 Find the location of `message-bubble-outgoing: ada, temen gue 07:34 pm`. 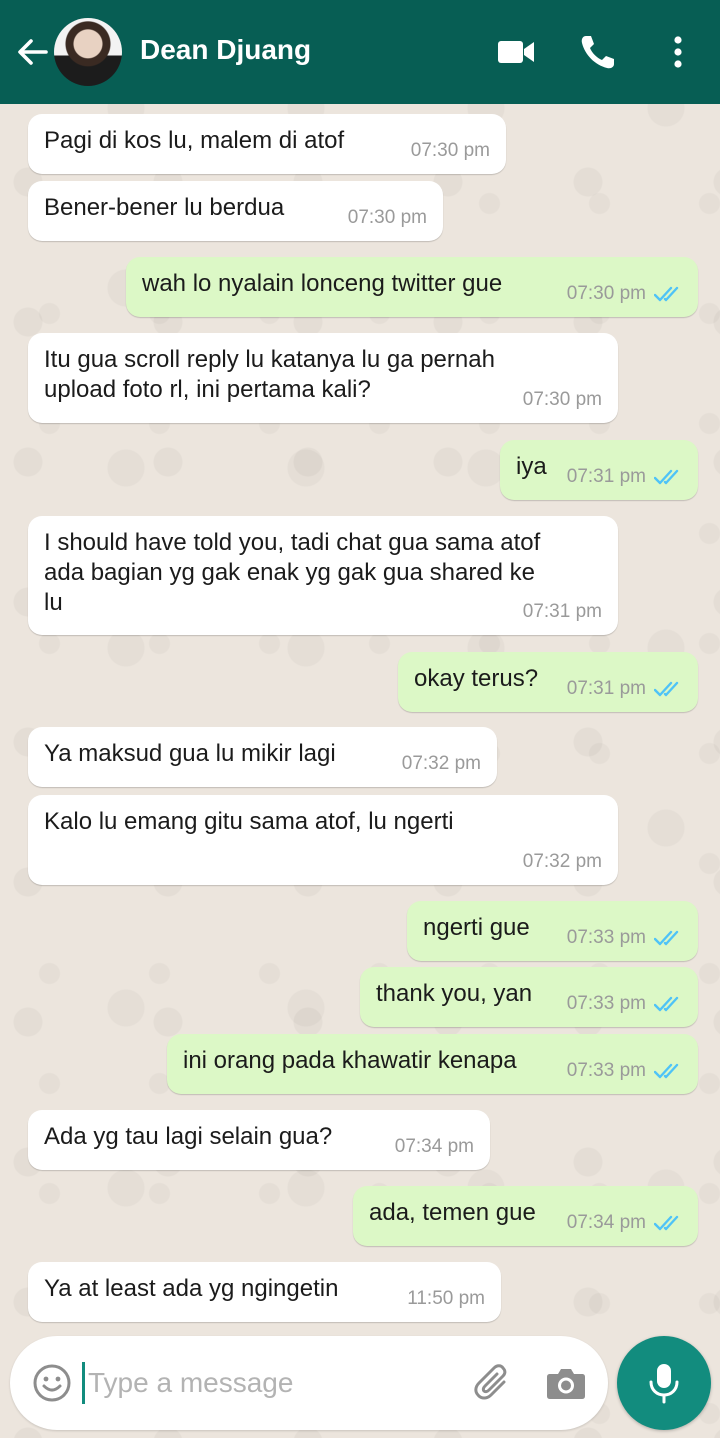

message-bubble-outgoing: ada, temen gue 07:34 pm is located at coordinates (525, 1216).